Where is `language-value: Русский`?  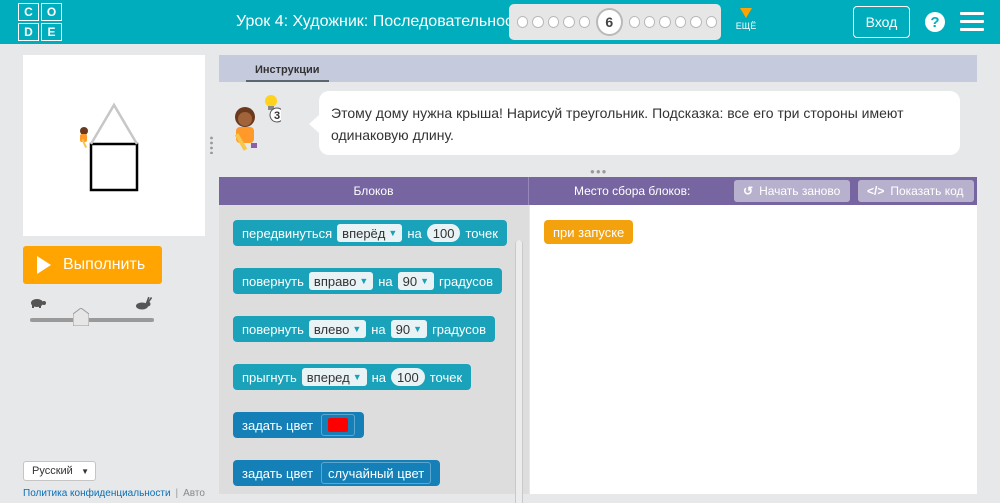 language-value: Русский is located at coordinates (52, 471).